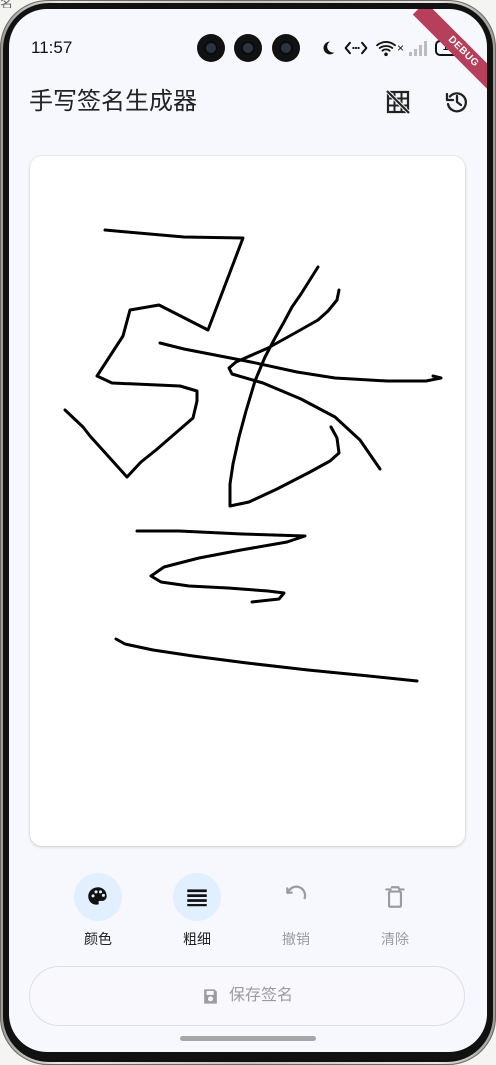  I want to click on home-indicator, so click(248, 1038).